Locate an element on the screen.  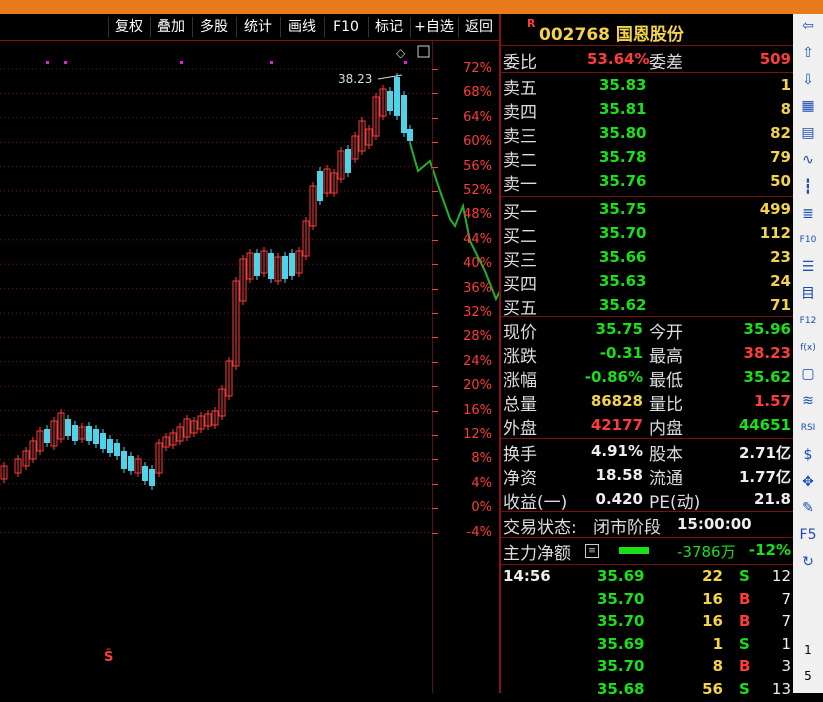
order-book-row: 卖三 35.80 82 is located at coordinates (647, 134).